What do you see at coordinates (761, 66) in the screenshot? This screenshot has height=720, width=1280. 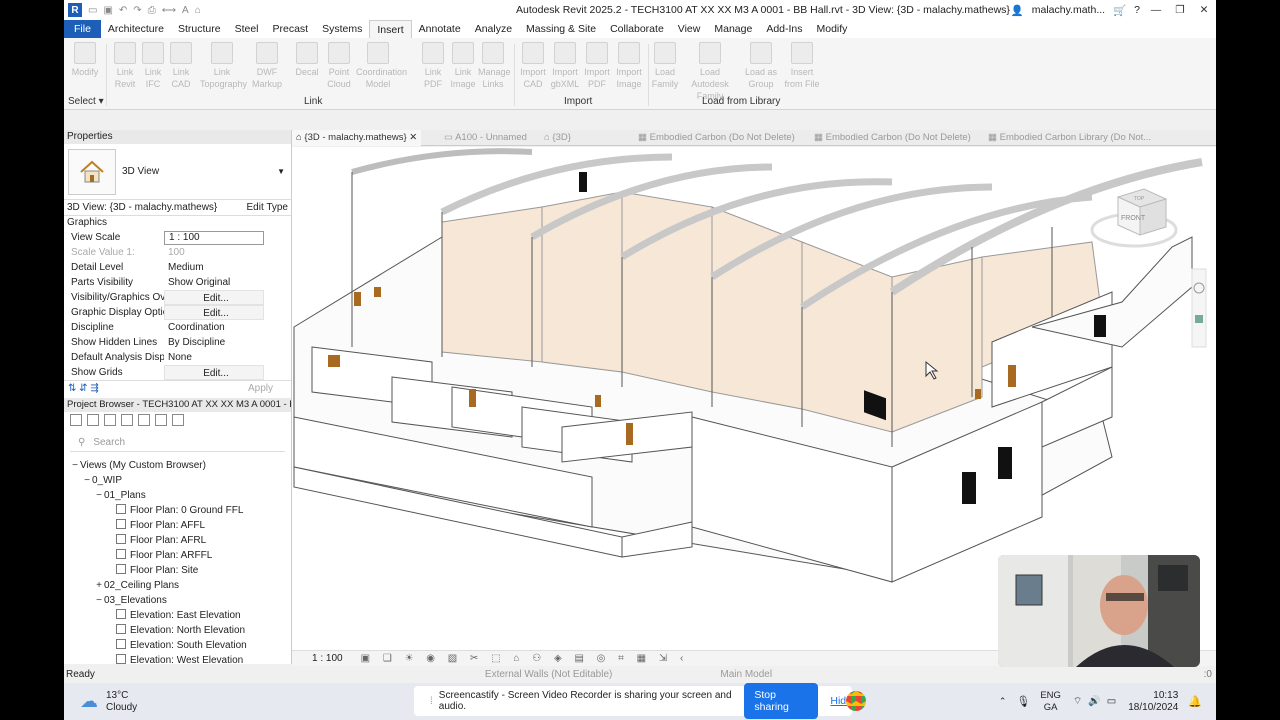 I see `load-as-group-button: Load as Group` at bounding box center [761, 66].